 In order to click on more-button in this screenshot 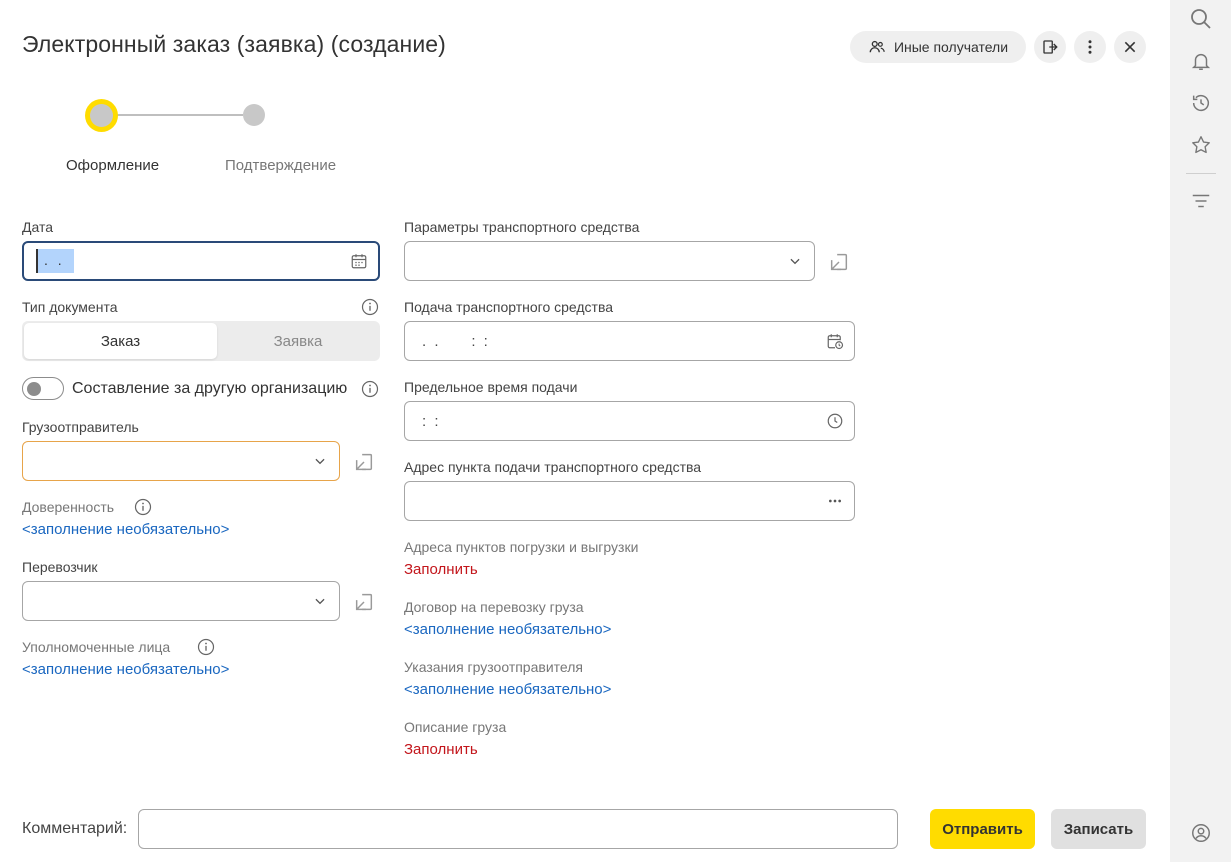, I will do `click(1090, 47)`.